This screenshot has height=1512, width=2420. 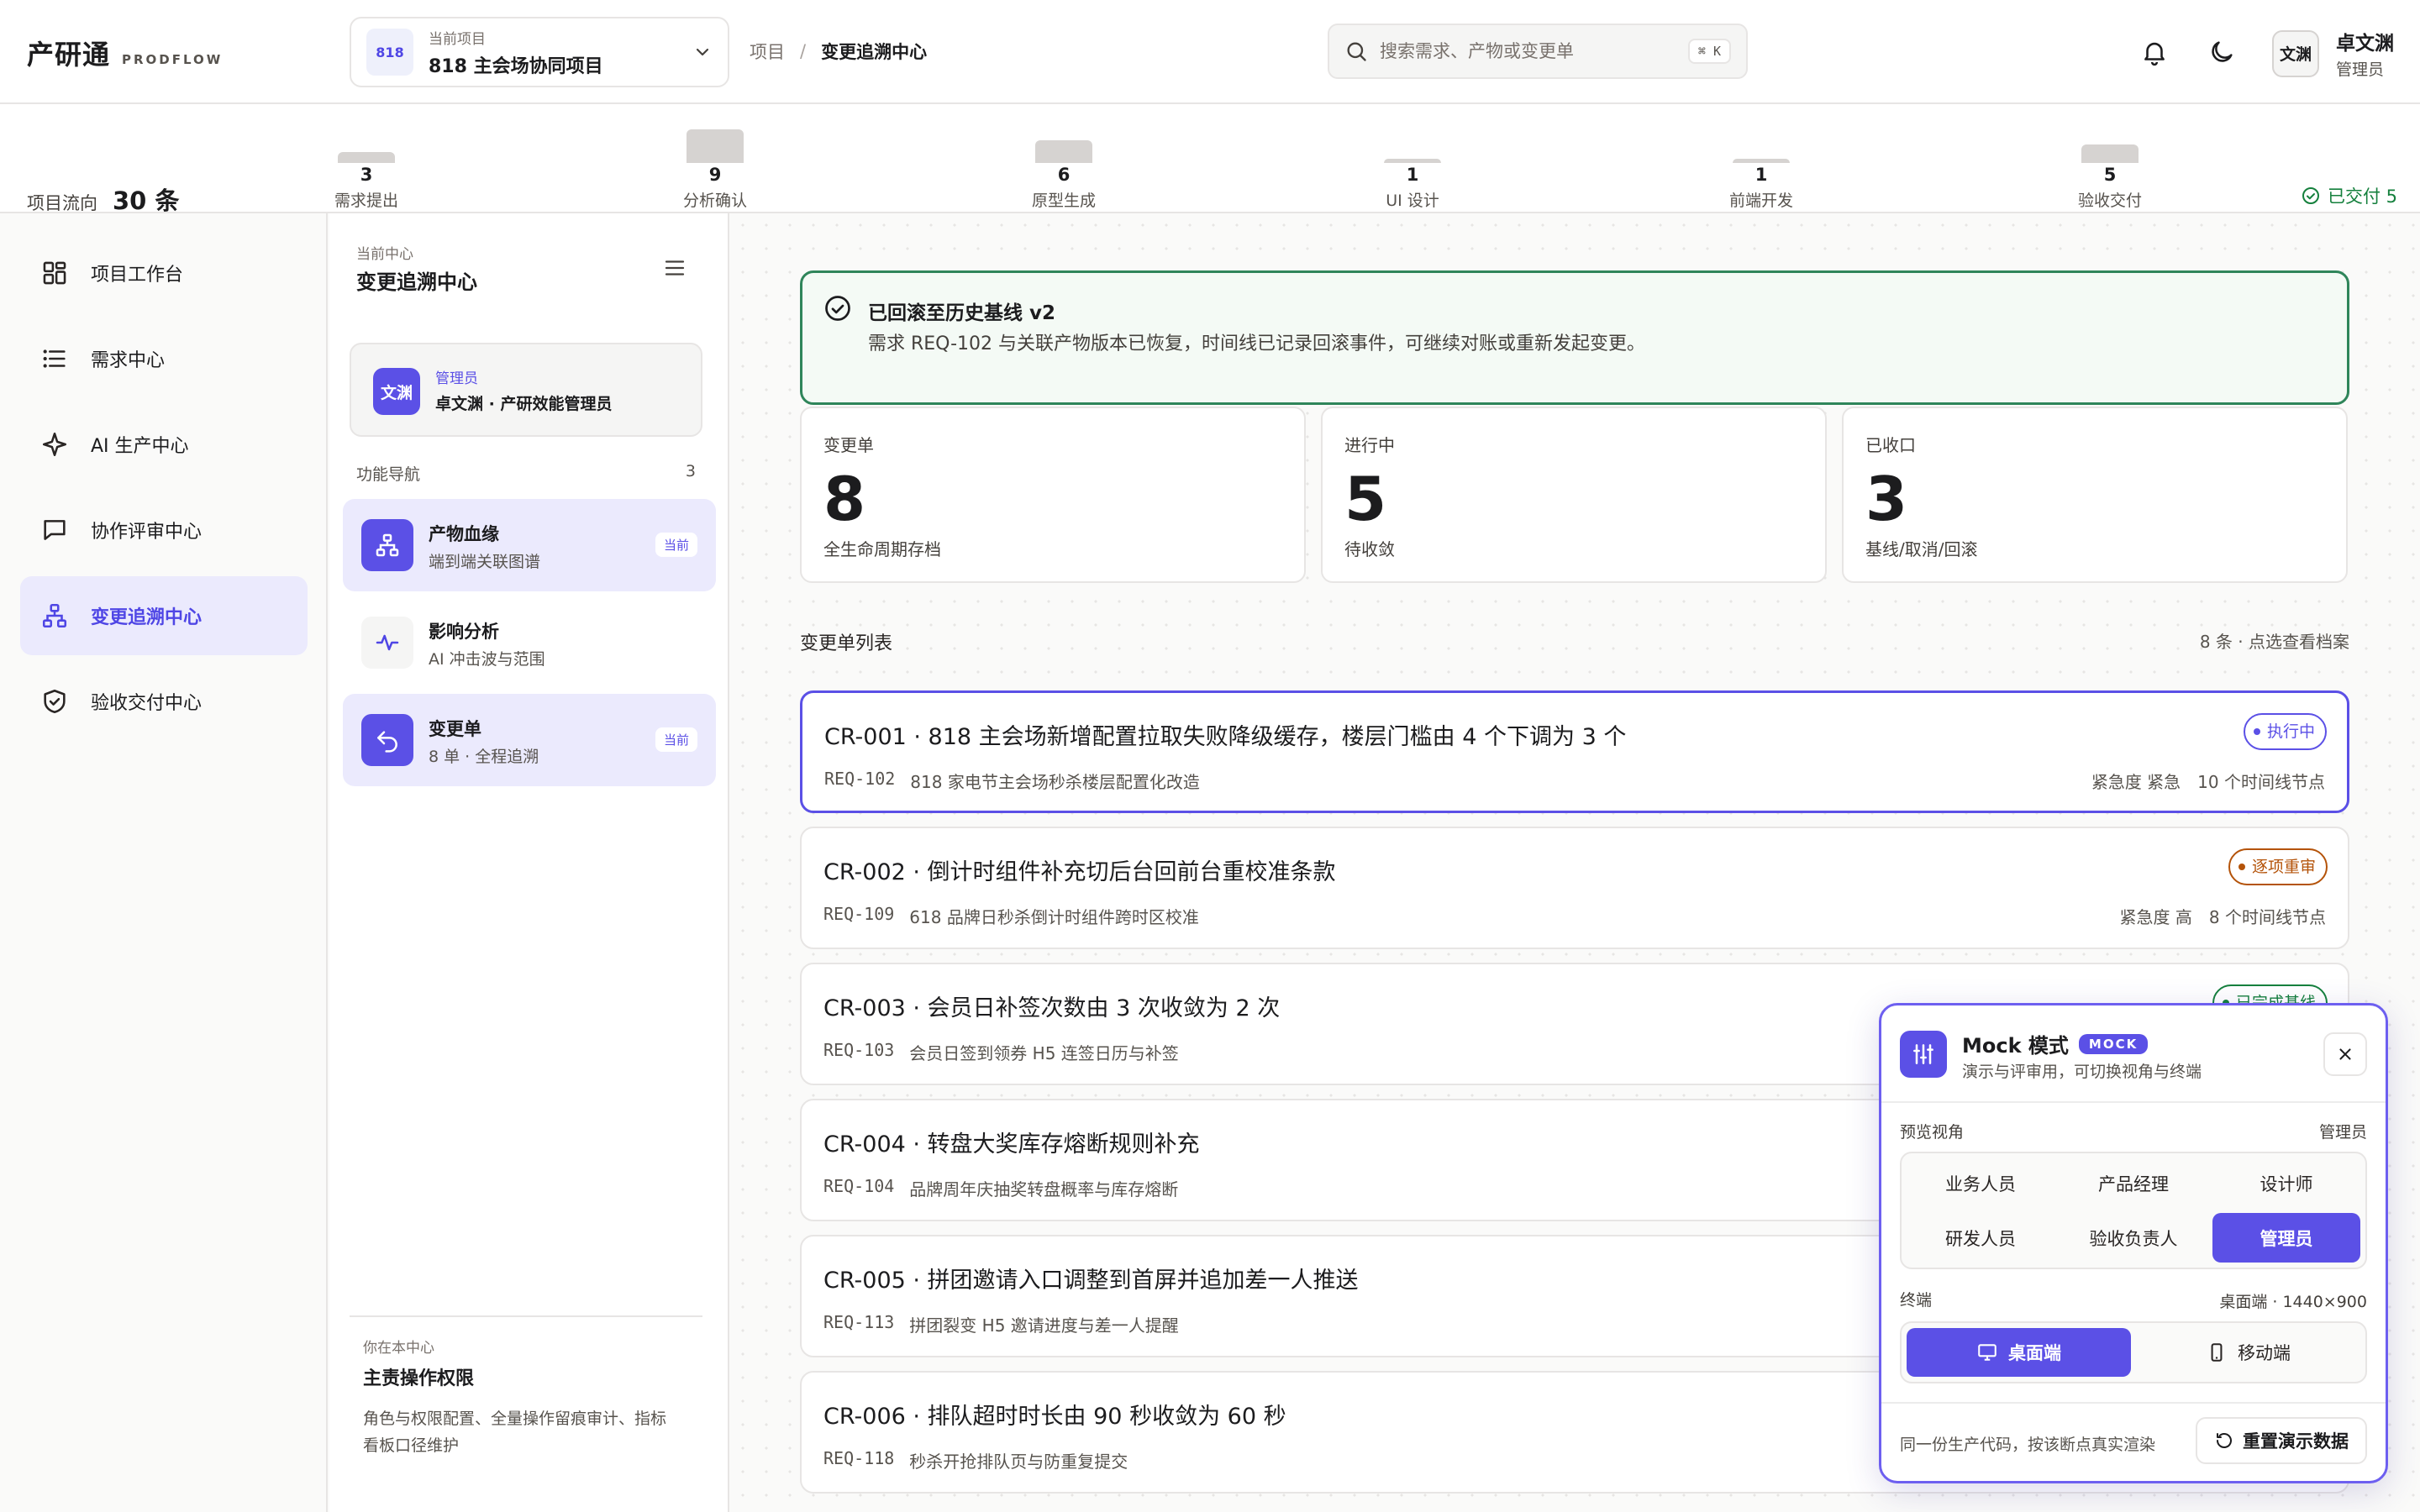 What do you see at coordinates (1923, 1054) in the screenshot?
I see `sliders-icon` at bounding box center [1923, 1054].